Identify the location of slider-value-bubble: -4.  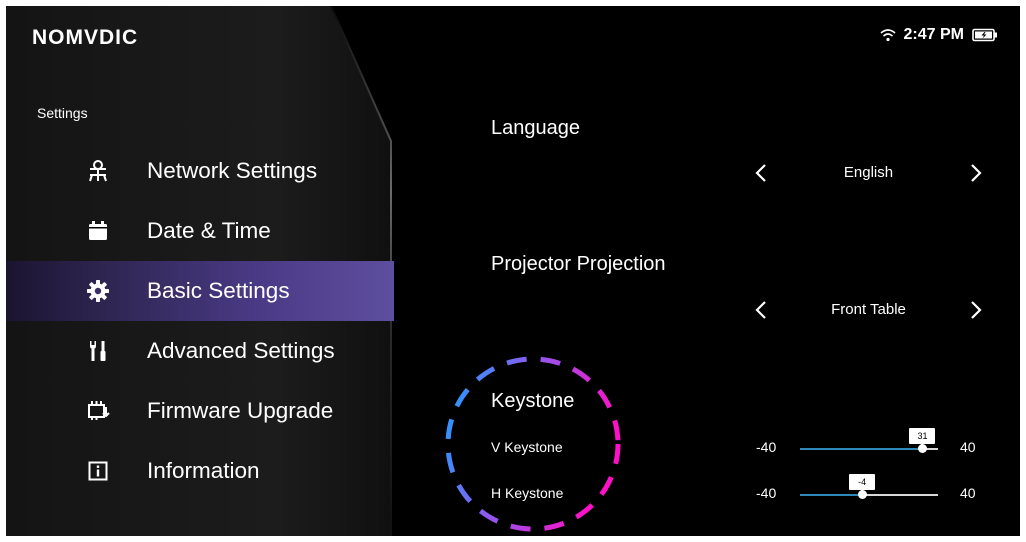
(862, 484).